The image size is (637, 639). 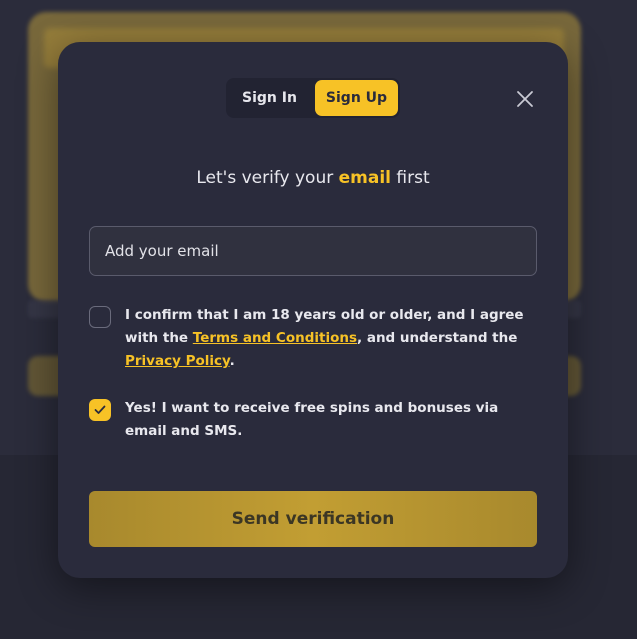 I want to click on title-prefix: Let's verify your, so click(x=267, y=178).